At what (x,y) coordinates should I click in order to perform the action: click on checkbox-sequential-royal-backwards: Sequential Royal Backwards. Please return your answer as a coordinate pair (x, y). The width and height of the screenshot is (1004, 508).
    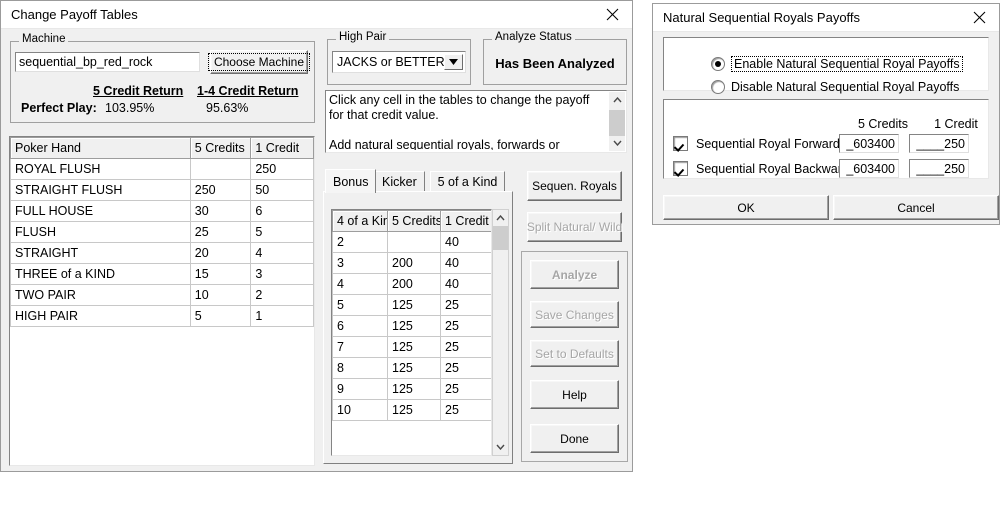
    Looking at the image, I should click on (764, 168).